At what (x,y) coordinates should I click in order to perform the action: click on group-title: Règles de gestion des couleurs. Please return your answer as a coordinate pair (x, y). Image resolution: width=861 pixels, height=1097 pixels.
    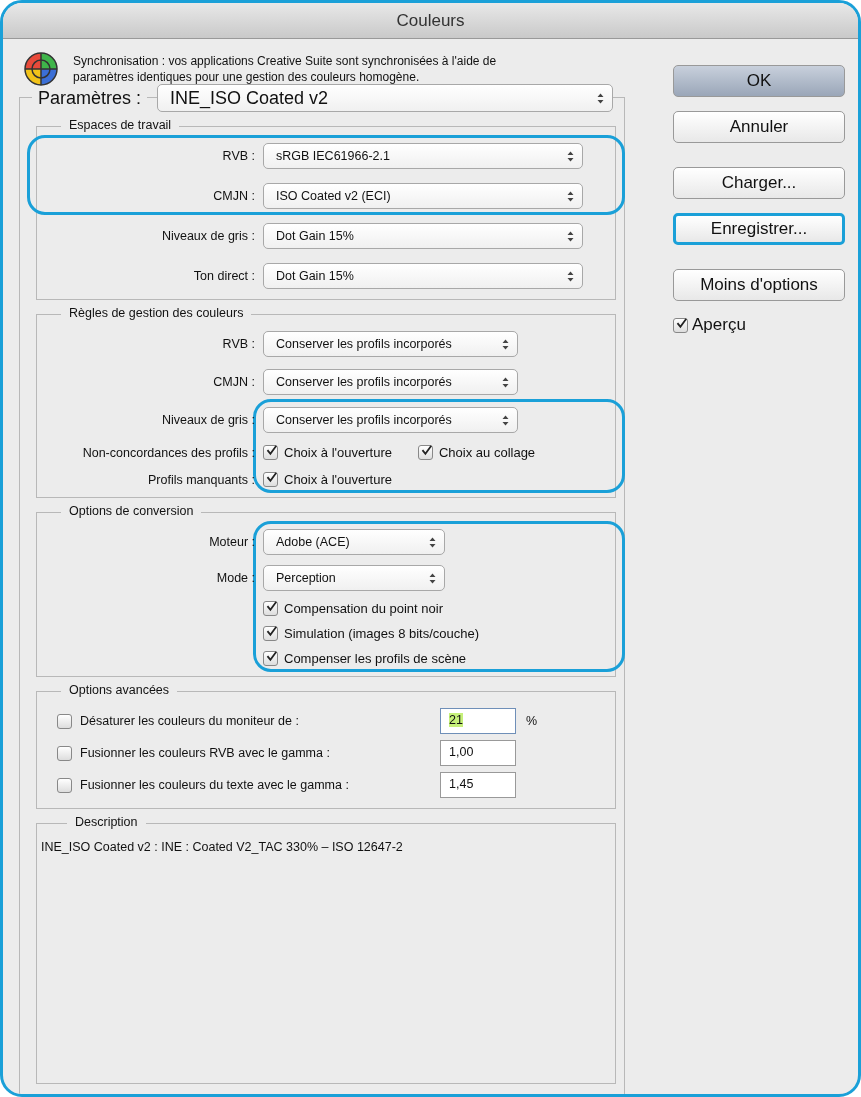
    Looking at the image, I should click on (156, 313).